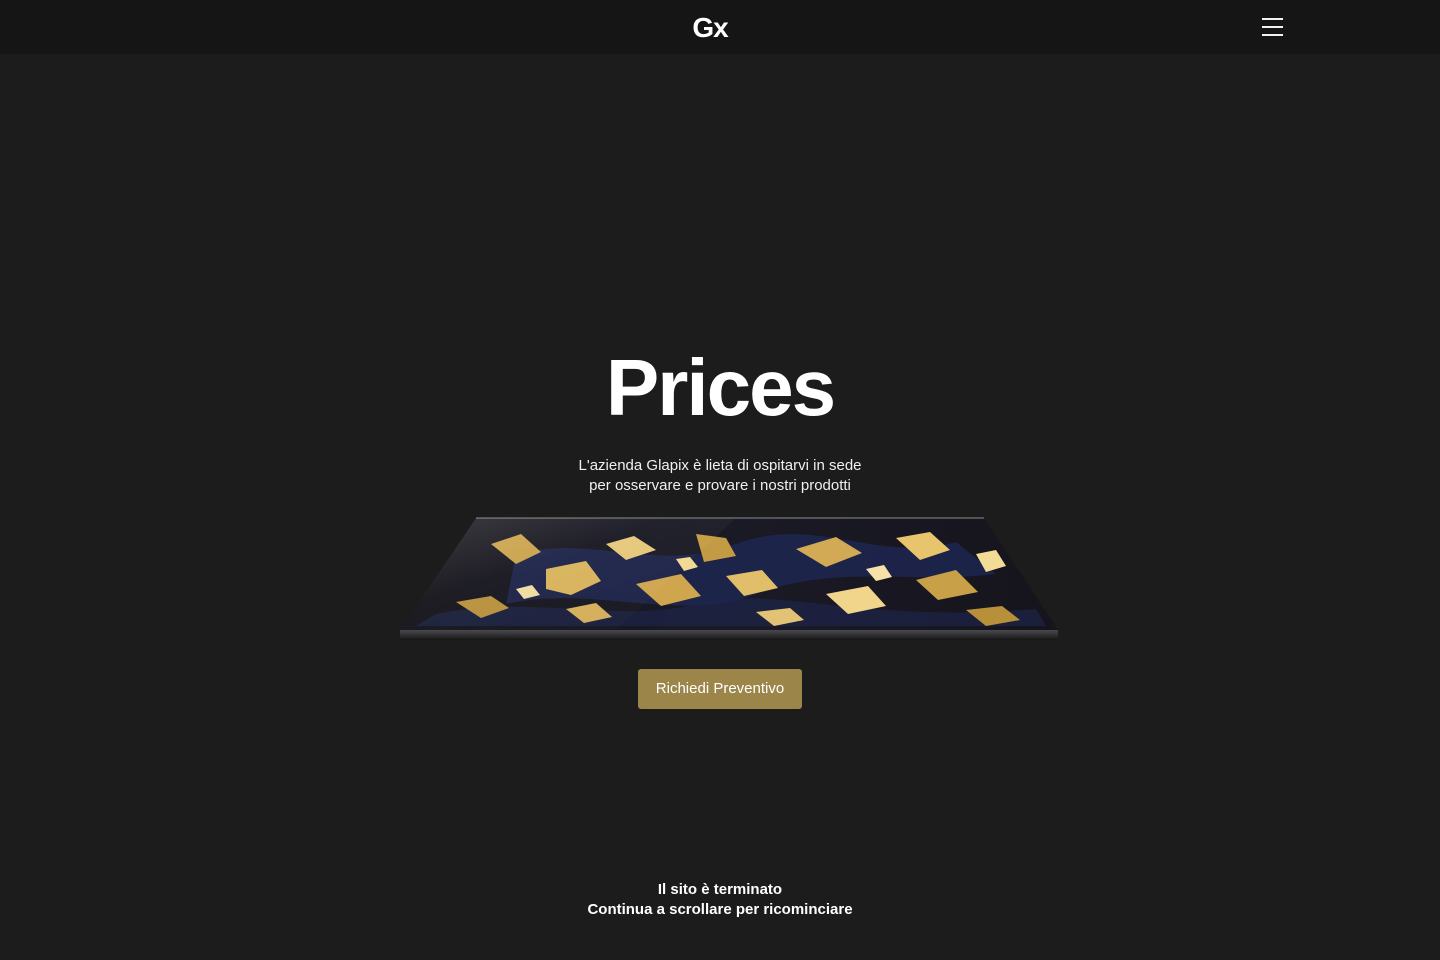 Image resolution: width=1440 pixels, height=960 pixels. Describe the element at coordinates (710, 28) in the screenshot. I see `logo: Gx` at that location.